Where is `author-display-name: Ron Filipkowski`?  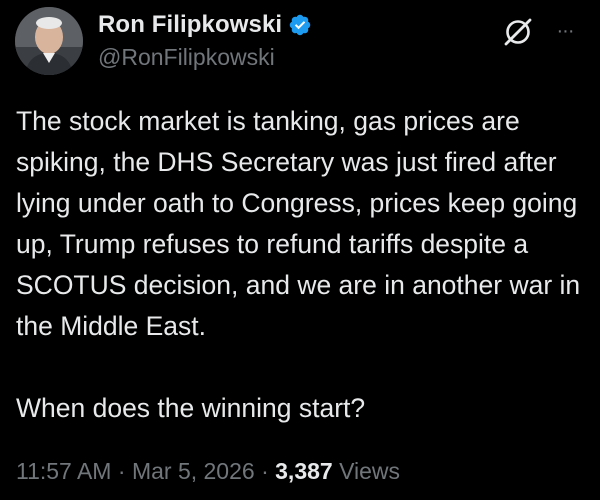 author-display-name: Ron Filipkowski is located at coordinates (190, 25).